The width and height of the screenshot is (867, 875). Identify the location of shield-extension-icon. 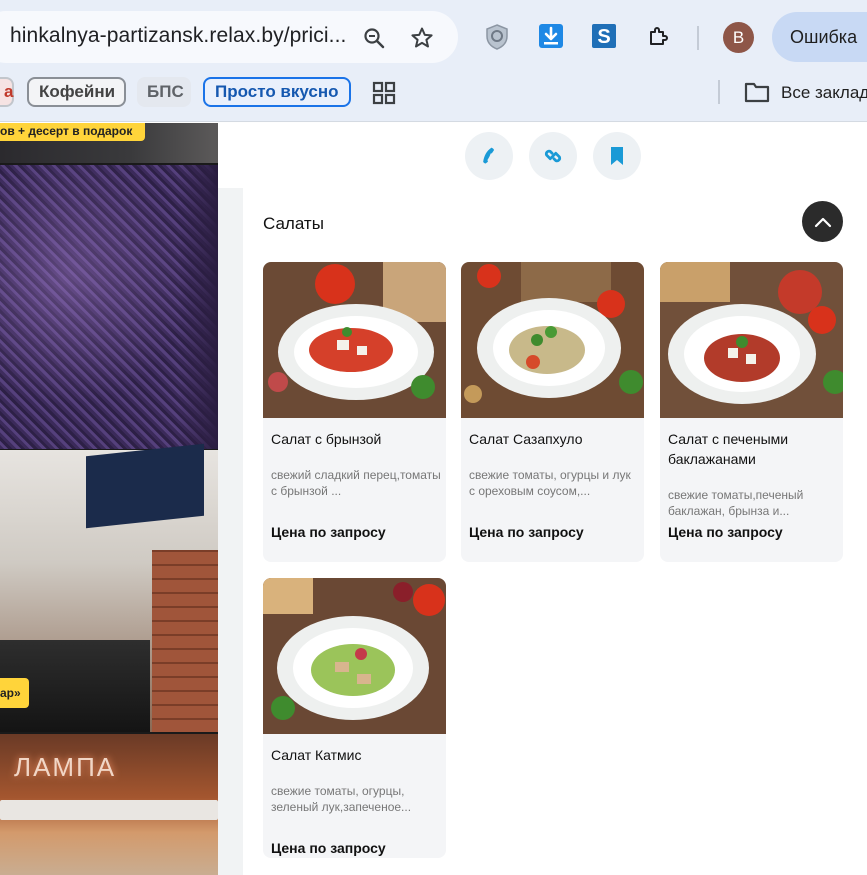
(497, 37).